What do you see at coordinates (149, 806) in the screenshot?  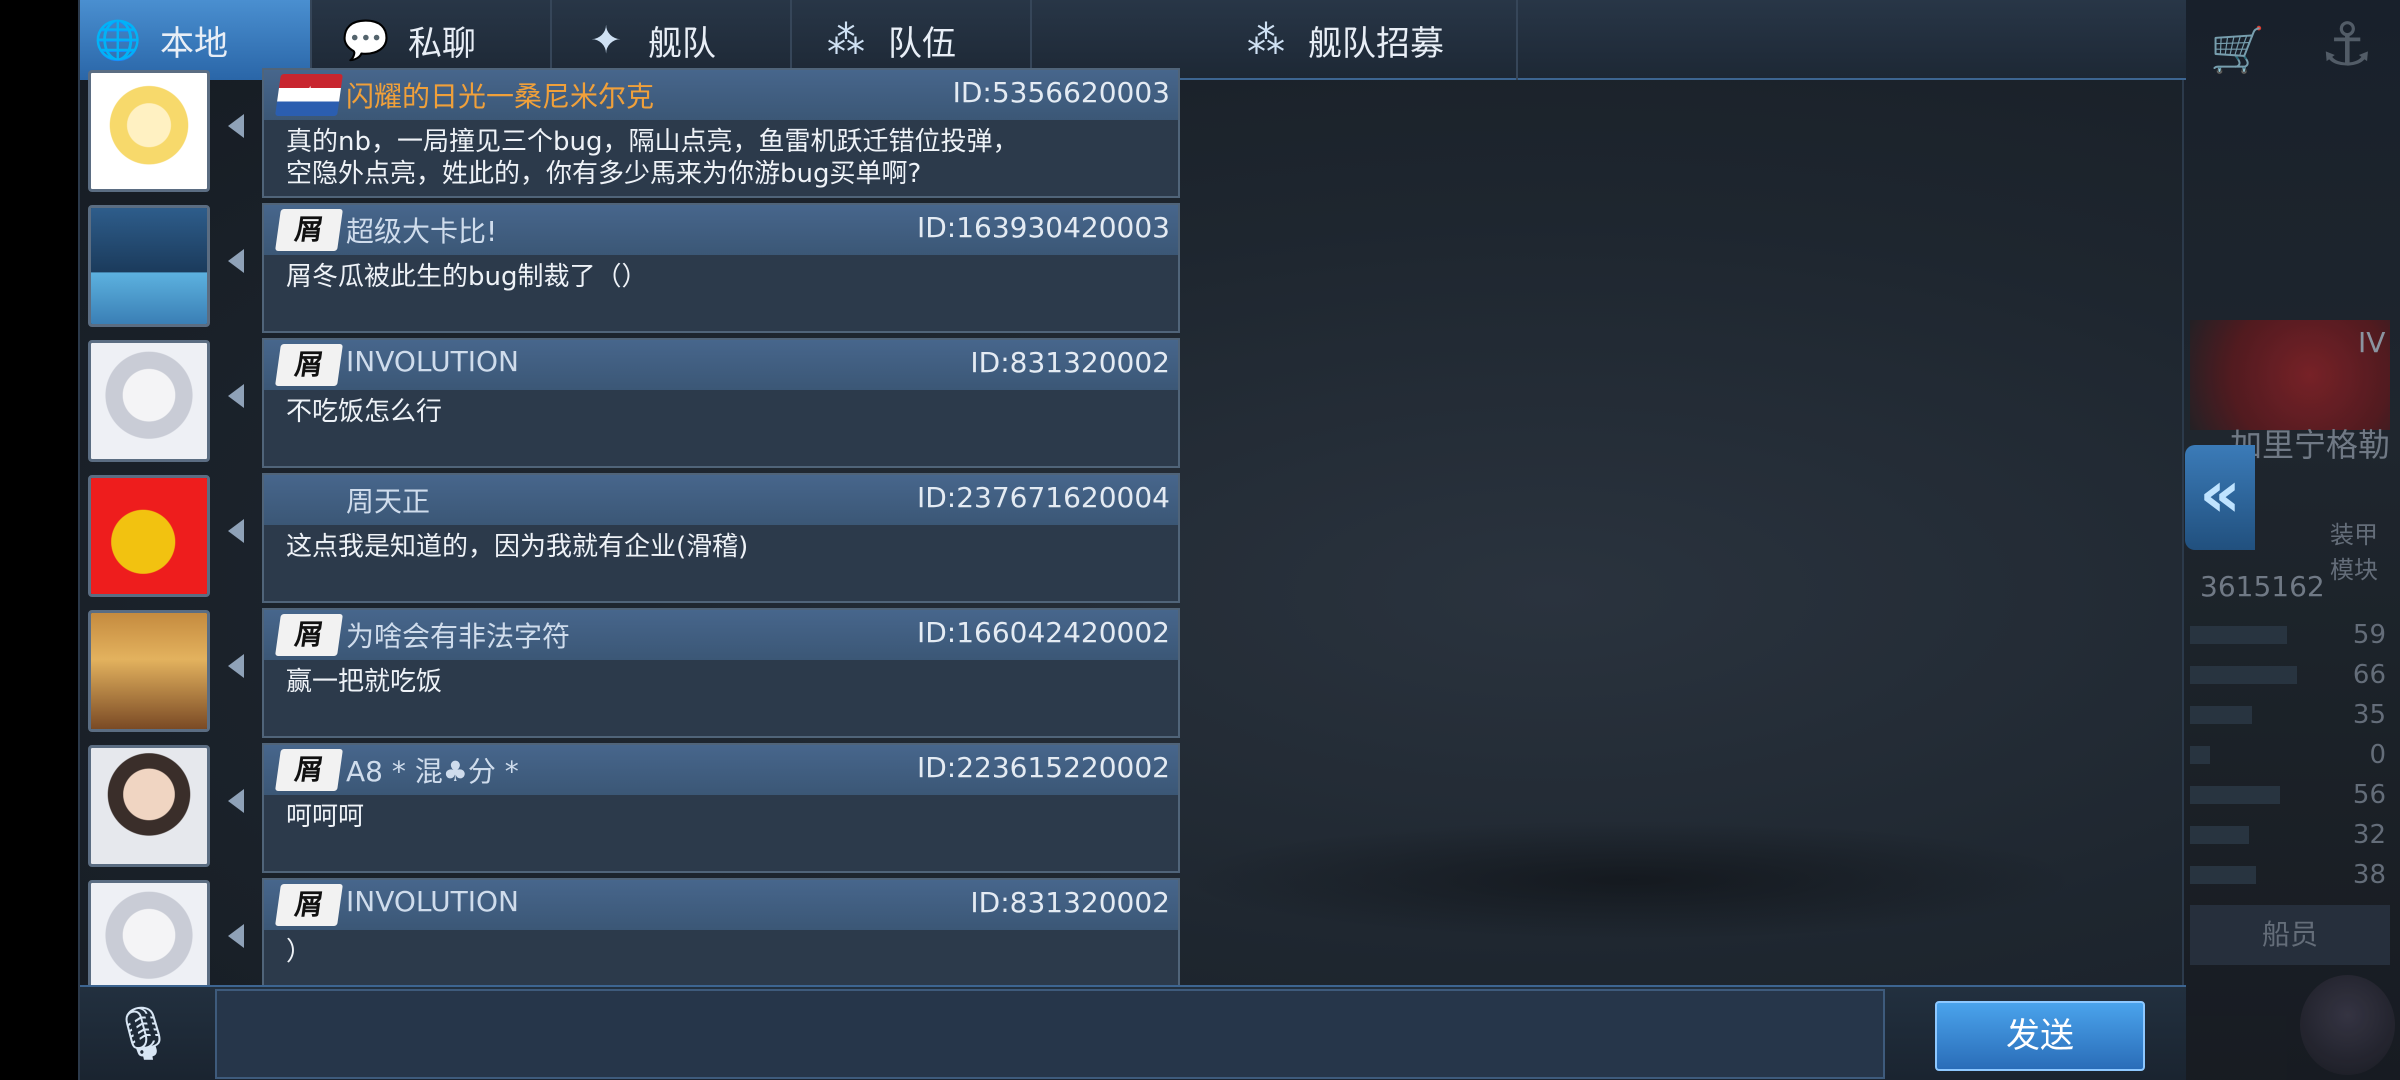 I see `boy-photo-avatar` at bounding box center [149, 806].